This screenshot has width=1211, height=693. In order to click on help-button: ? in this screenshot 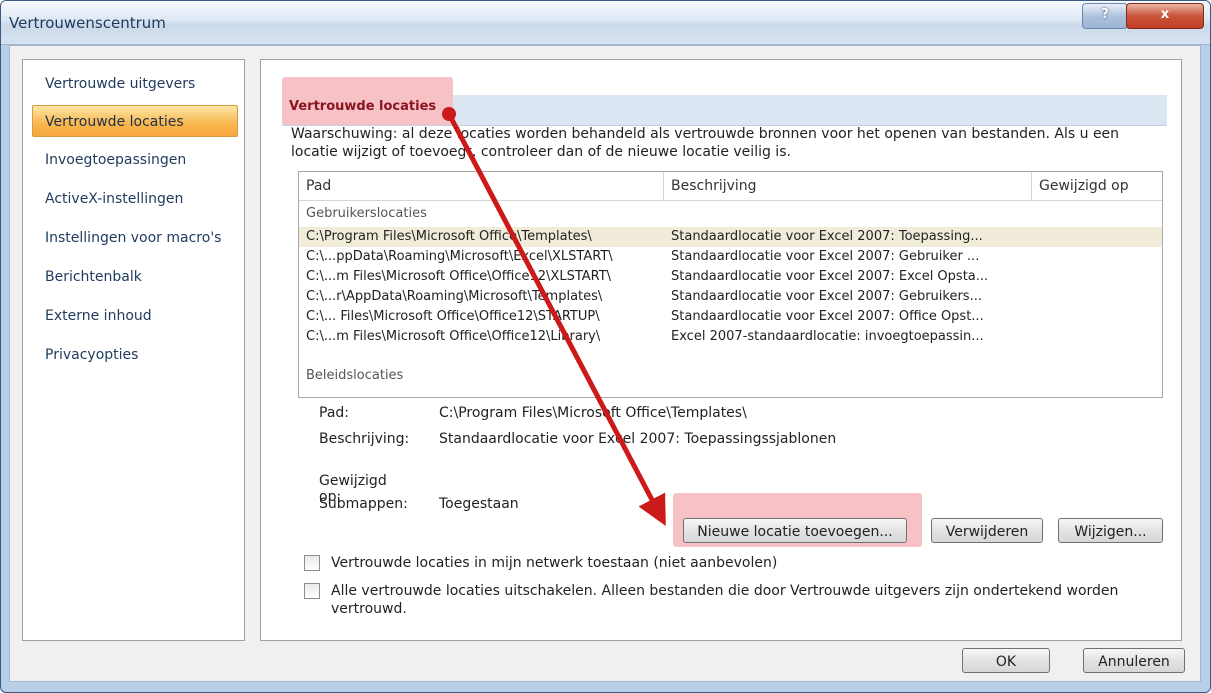, I will do `click(1105, 16)`.